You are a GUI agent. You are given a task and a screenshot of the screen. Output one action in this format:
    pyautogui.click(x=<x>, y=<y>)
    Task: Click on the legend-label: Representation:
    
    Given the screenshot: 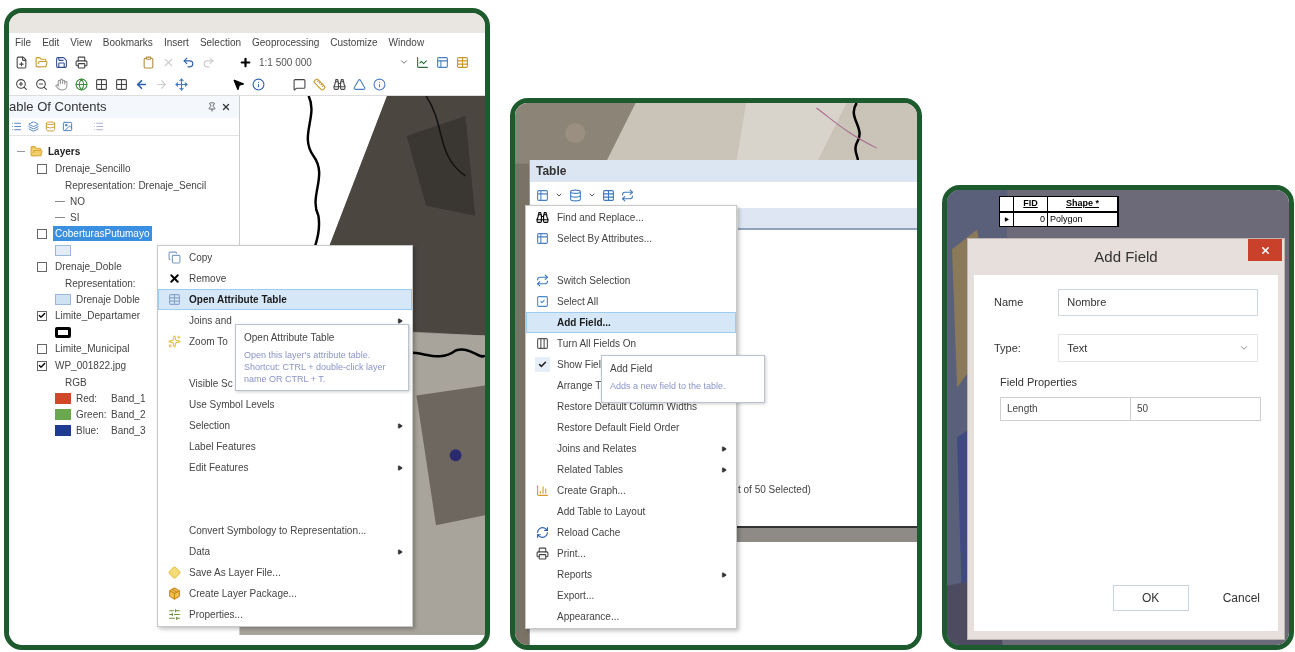 What is the action you would take?
    pyautogui.click(x=100, y=283)
    